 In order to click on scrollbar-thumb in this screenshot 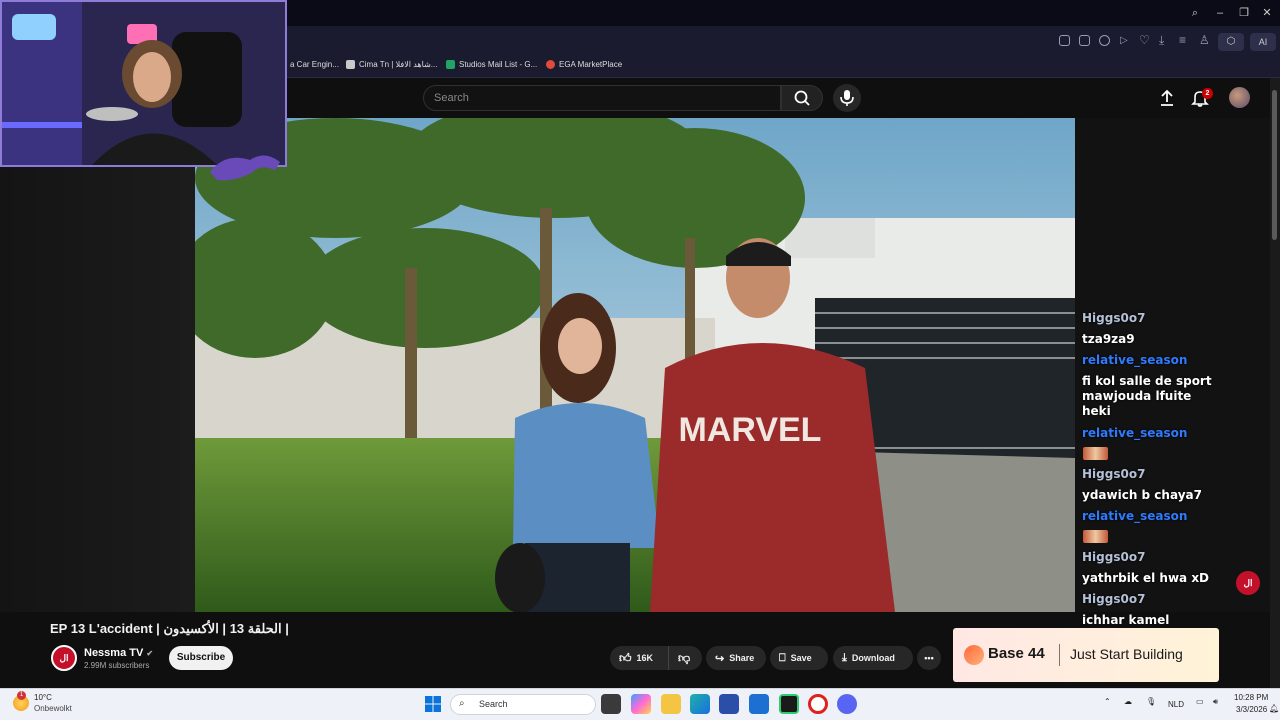, I will do `click(1274, 165)`.